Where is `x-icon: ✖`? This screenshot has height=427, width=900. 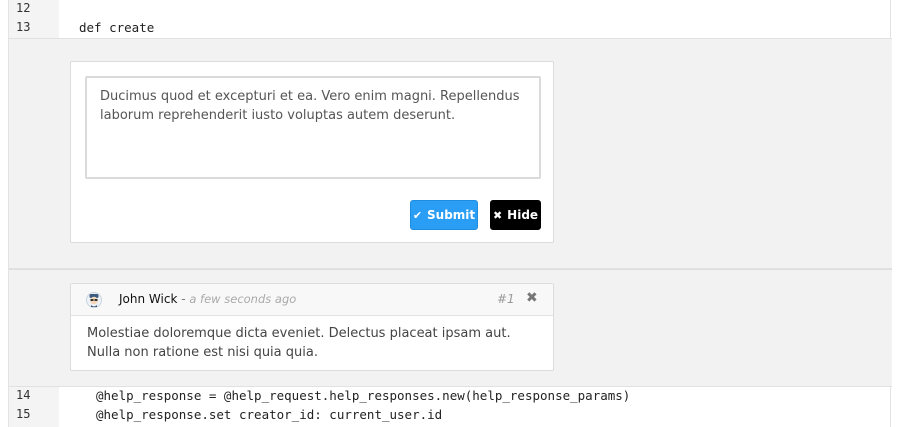 x-icon: ✖ is located at coordinates (497, 215).